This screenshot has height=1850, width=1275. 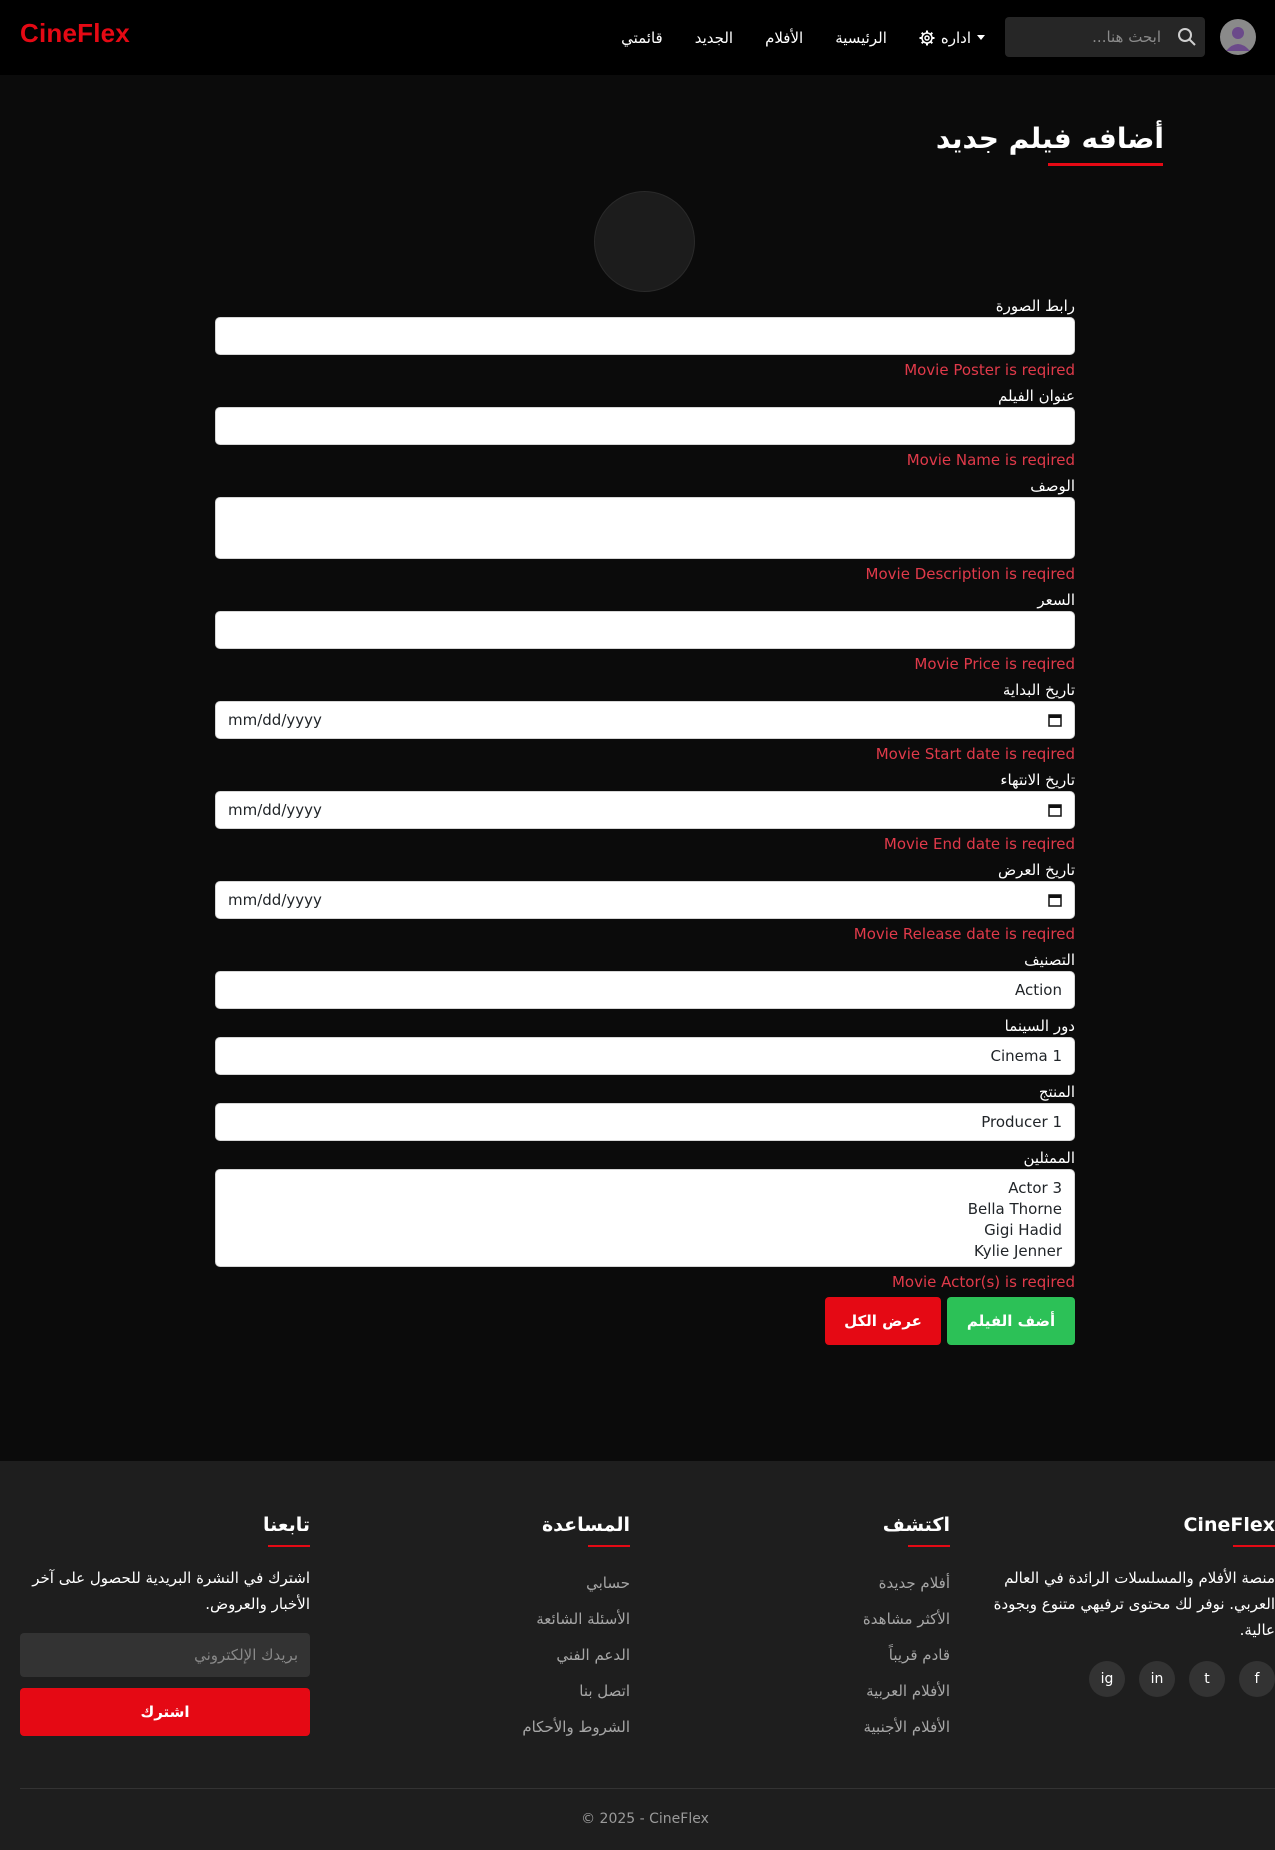 I want to click on footer-link: حسابي, so click(x=505, y=1583).